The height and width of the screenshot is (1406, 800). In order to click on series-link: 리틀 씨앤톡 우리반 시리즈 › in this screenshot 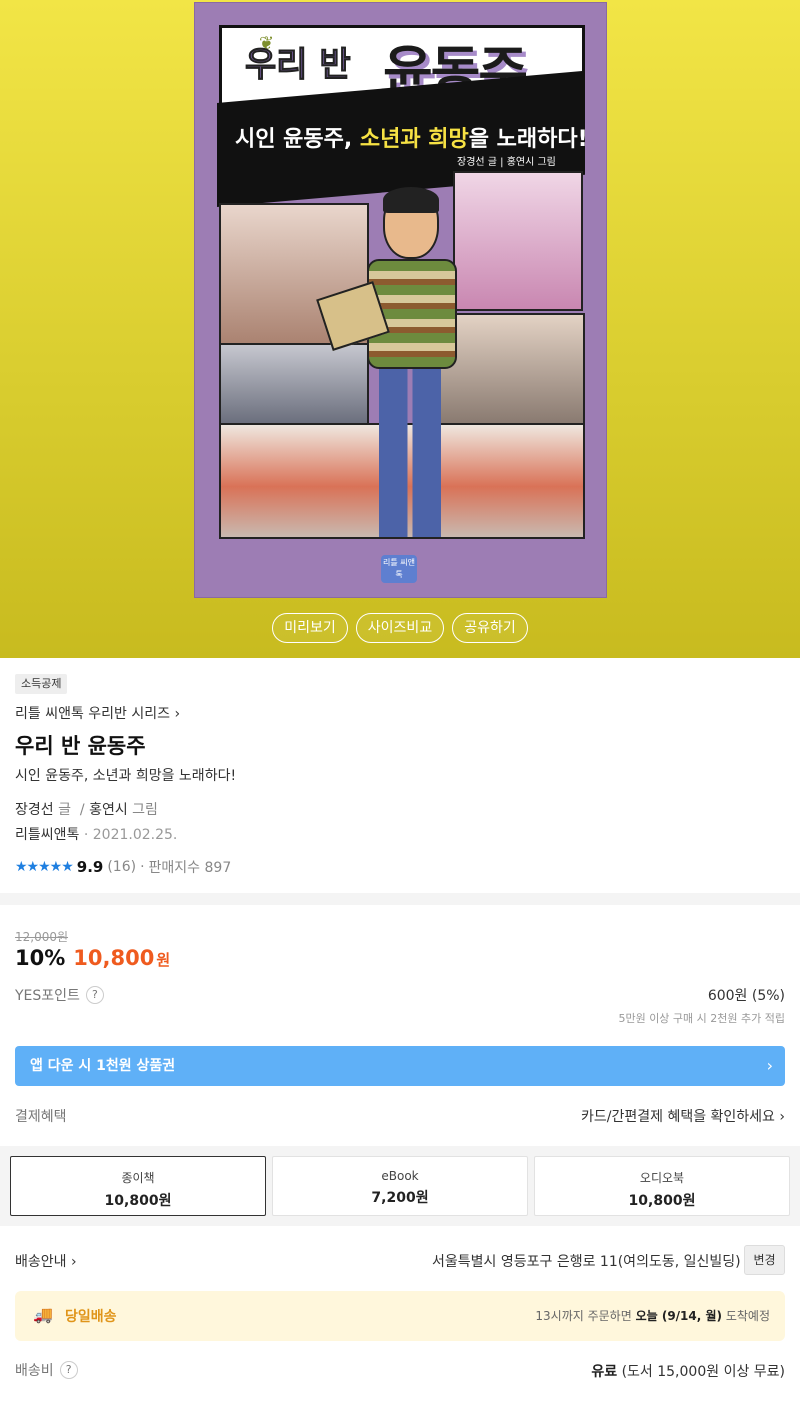, I will do `click(97, 713)`.